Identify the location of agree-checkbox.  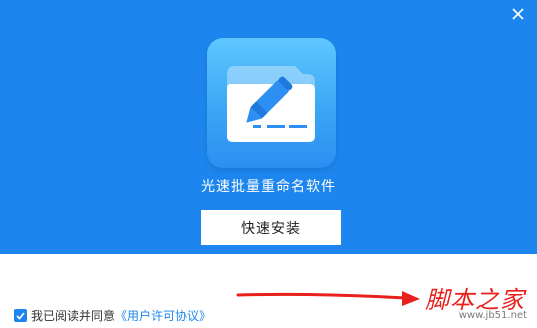
(20, 315).